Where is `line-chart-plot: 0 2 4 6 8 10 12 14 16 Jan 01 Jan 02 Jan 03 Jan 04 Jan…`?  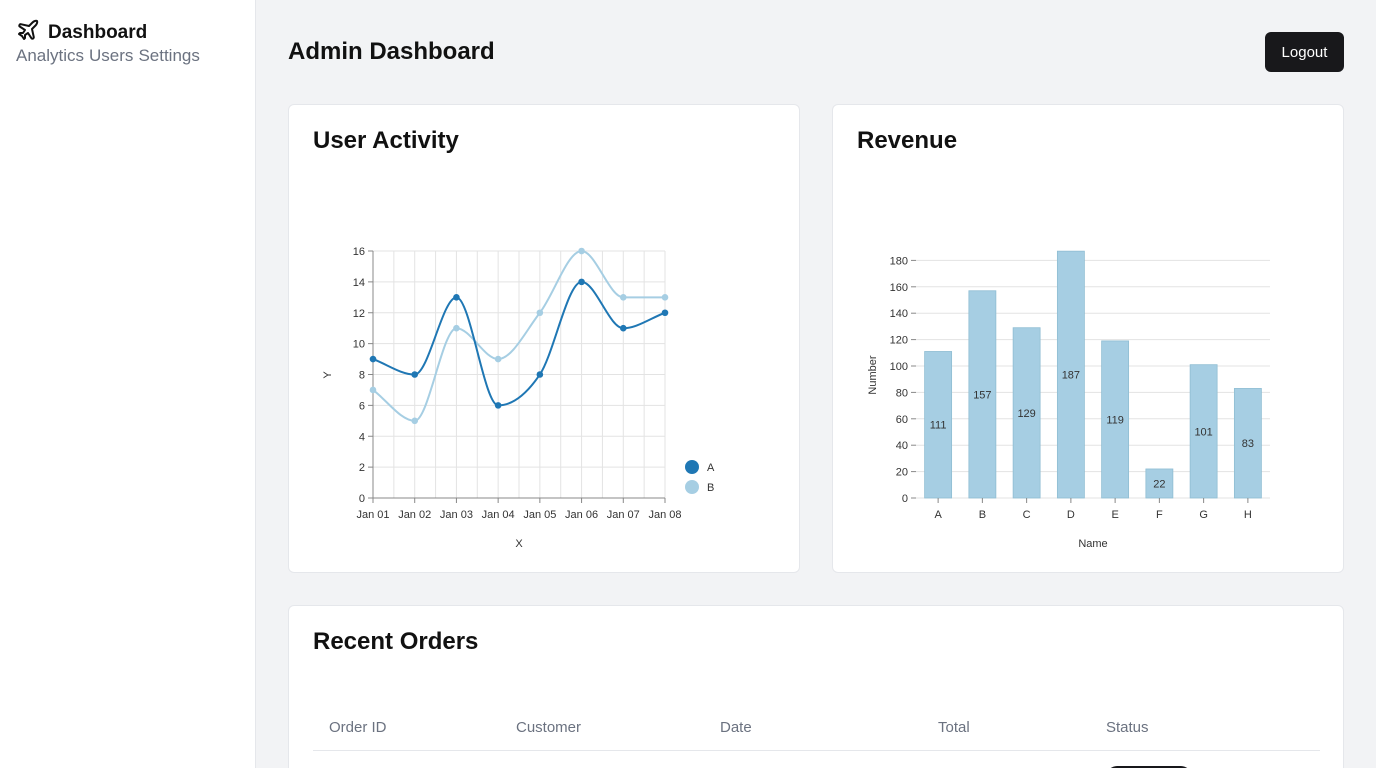
line-chart-plot: 0 2 4 6 8 10 12 14 16 Jan 01 Jan 02 Jan 03 Jan 04 Jan… is located at coordinates (518, 398).